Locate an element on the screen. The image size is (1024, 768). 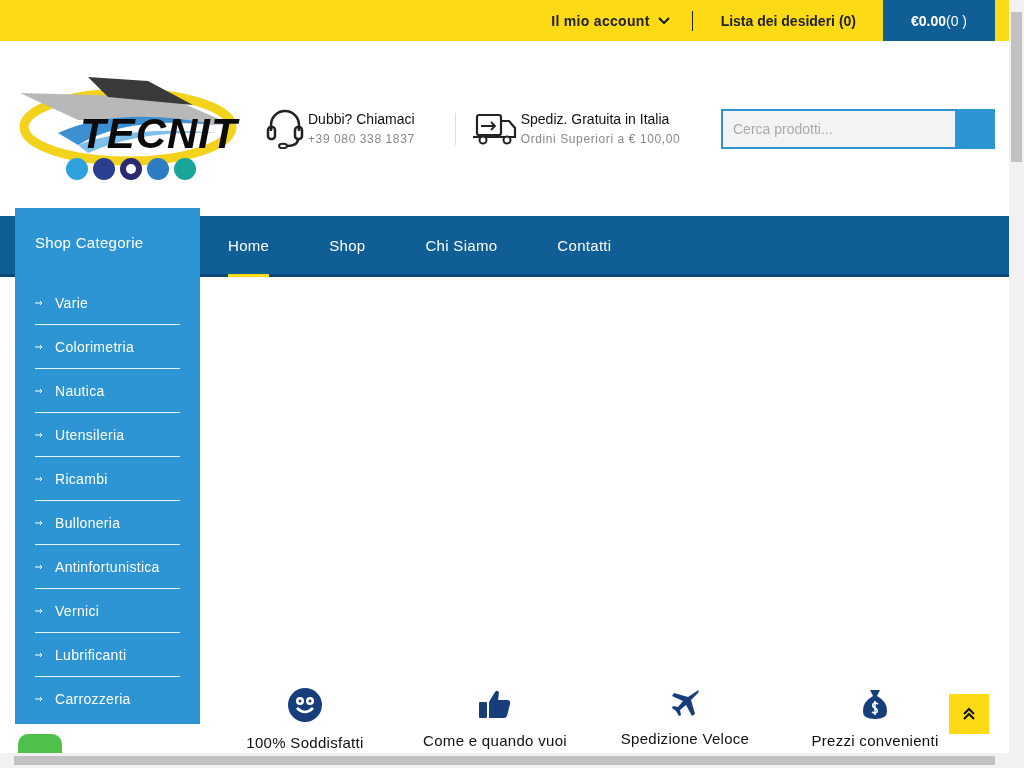
horizontal-scrollbar is located at coordinates (504, 760).